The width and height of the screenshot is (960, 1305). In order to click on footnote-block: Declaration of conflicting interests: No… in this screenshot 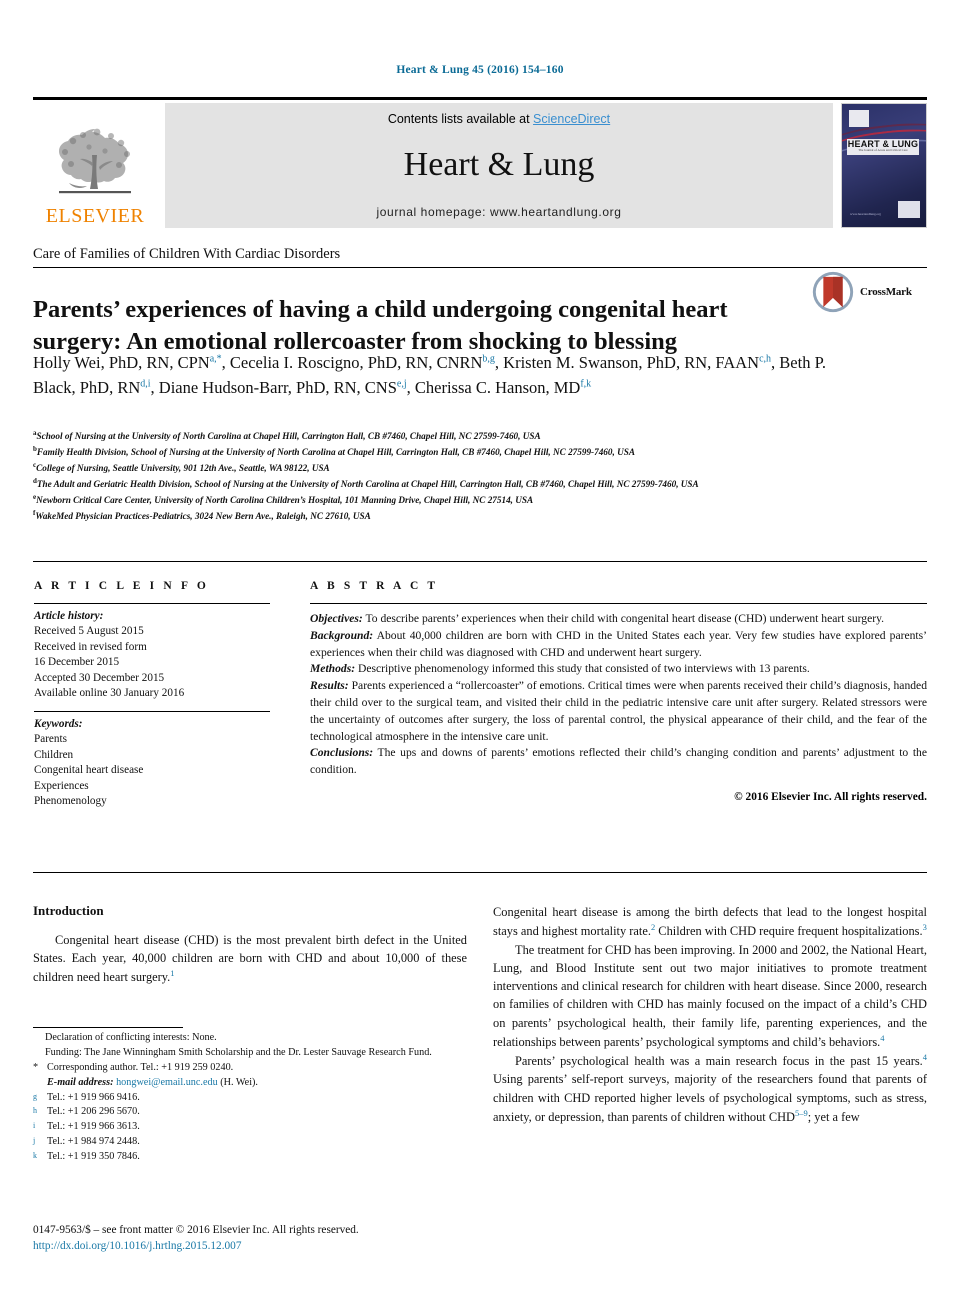, I will do `click(250, 1096)`.